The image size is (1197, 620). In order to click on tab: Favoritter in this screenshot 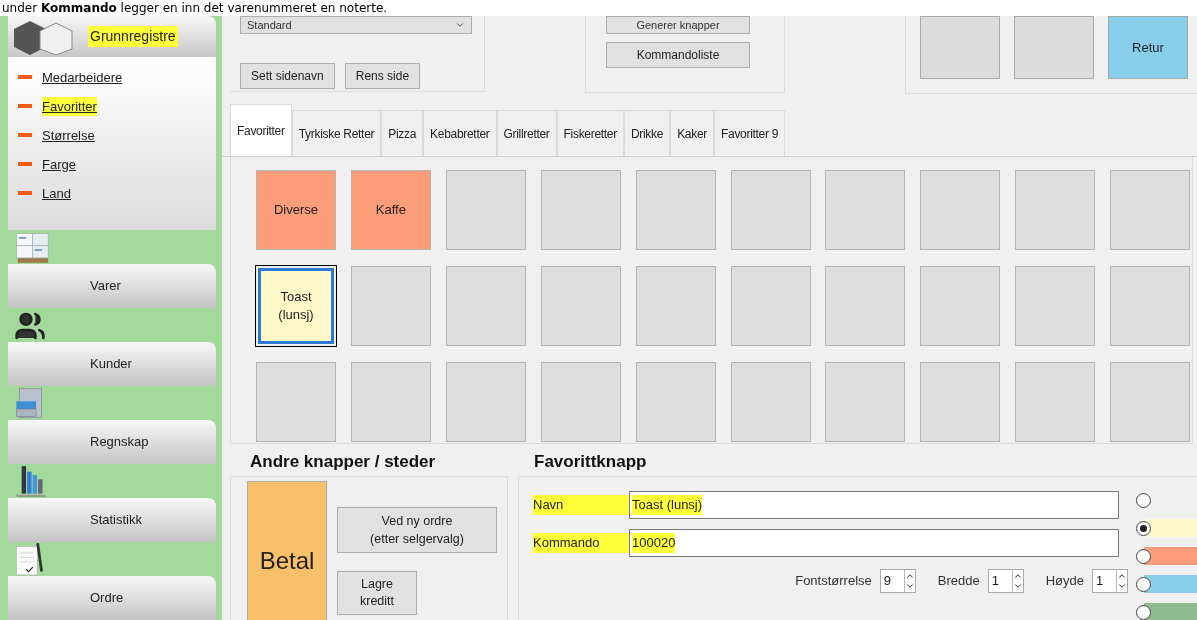, I will do `click(261, 130)`.